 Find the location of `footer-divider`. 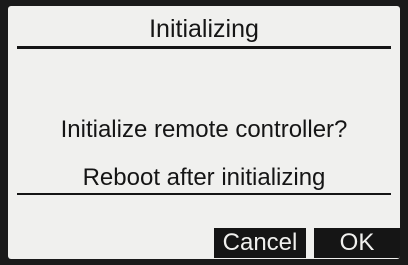

footer-divider is located at coordinates (204, 194).